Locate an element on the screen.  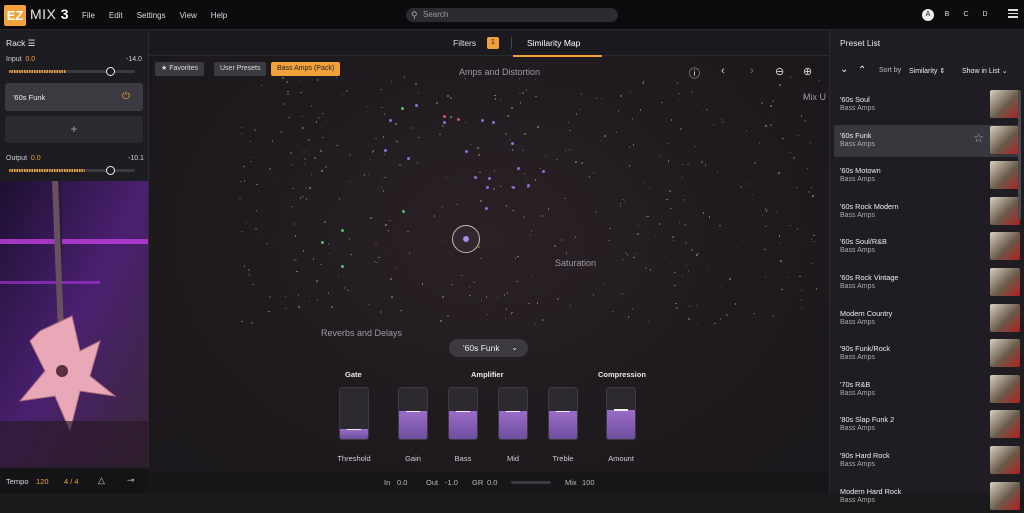
snapshot-c-button: C is located at coordinates (966, 15).